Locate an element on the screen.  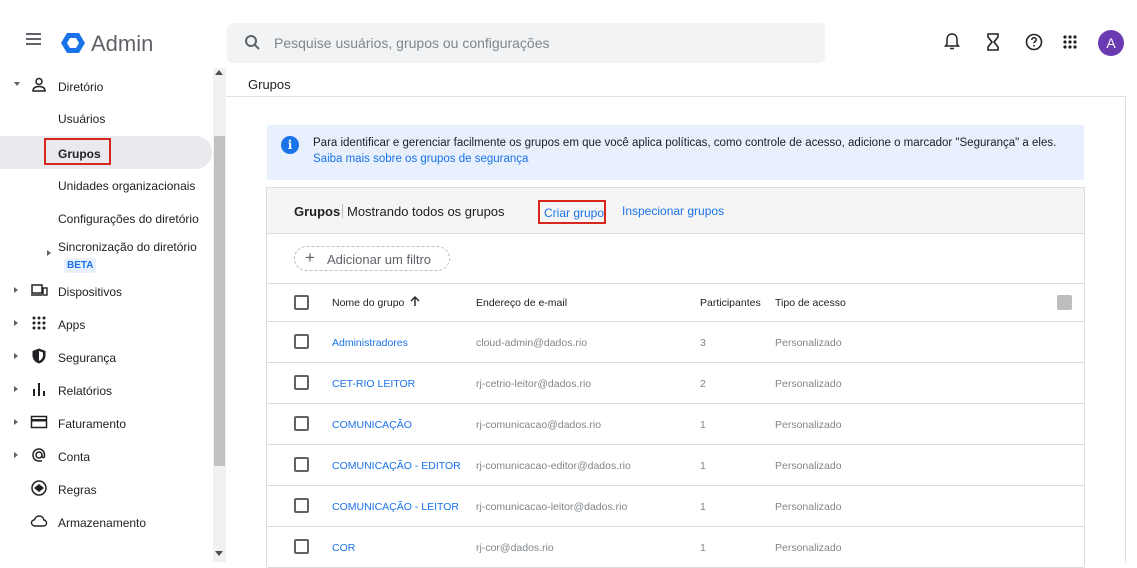
add-filter-button: + Adicionar um filtro is located at coordinates (372, 258).